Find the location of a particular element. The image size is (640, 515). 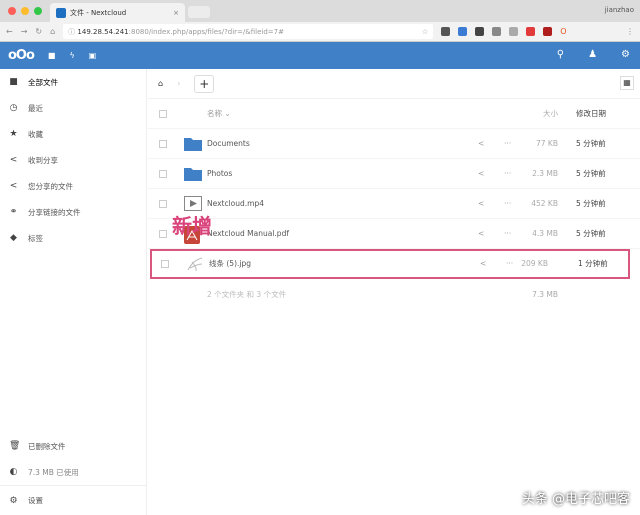

home-icon: ⌂ is located at coordinates (52, 31).